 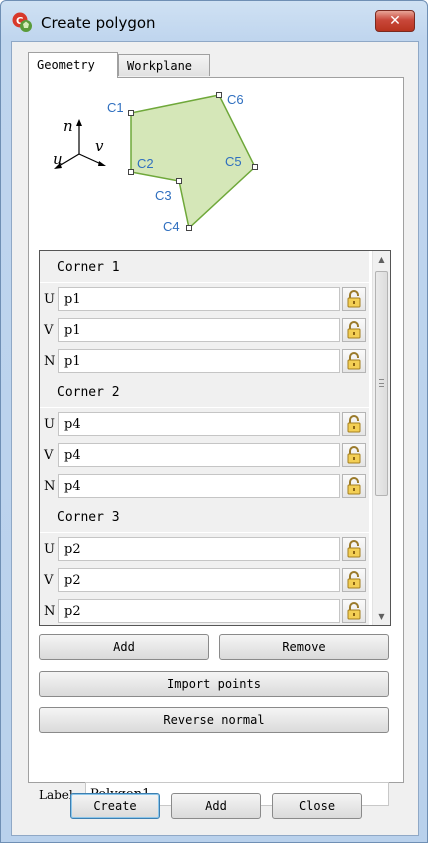 I want to click on corner-list-scrollbar: ▲ ▼, so click(x=381, y=438).